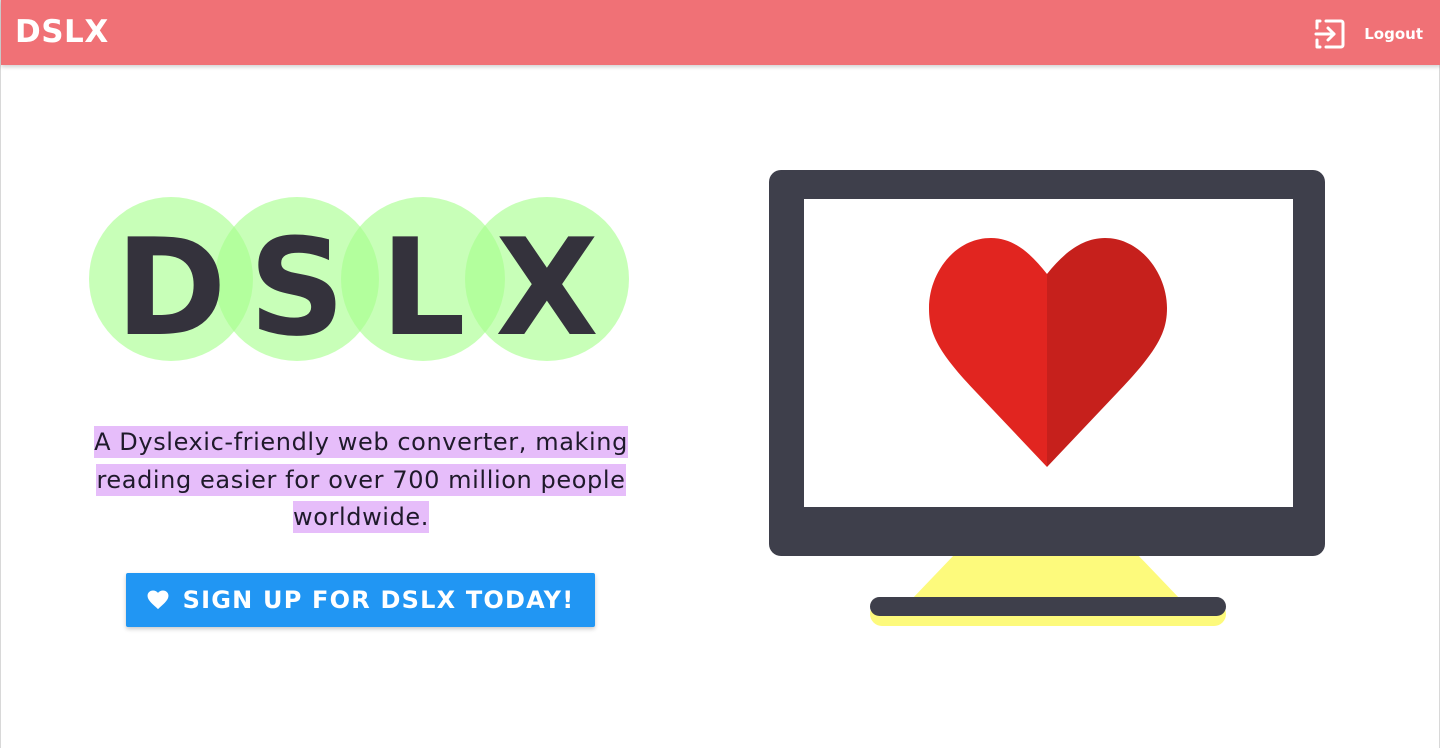 This screenshot has width=1440, height=748. I want to click on logout-button: Logout, so click(1368, 34).